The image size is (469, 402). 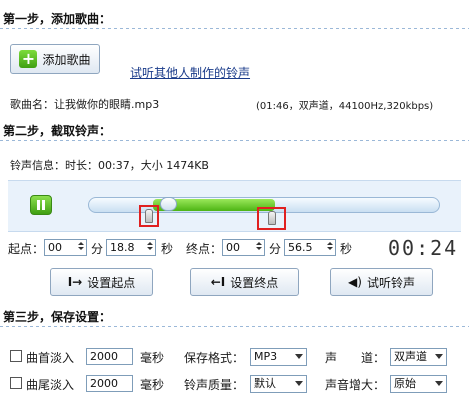 I want to click on start-second-spinner, so click(x=150, y=247).